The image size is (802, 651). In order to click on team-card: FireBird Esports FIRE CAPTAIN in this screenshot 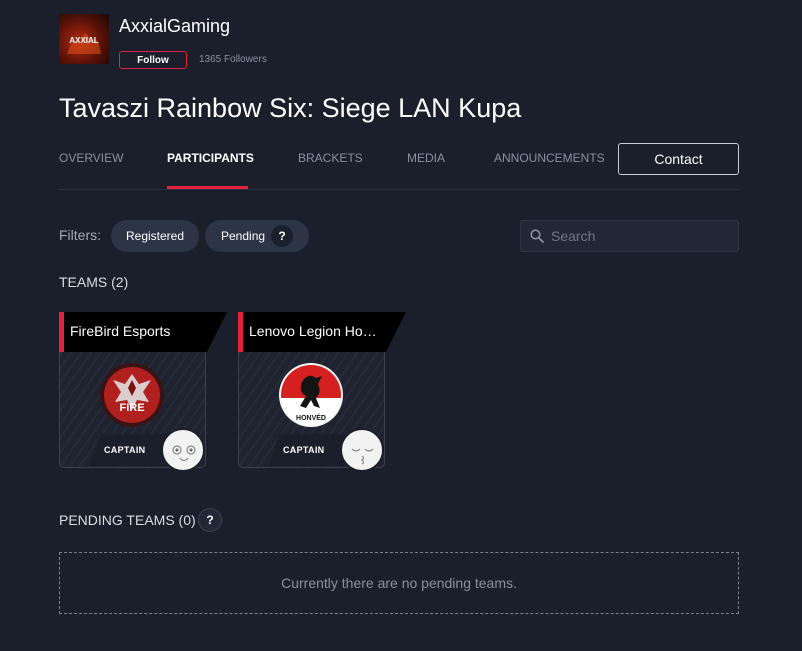, I will do `click(143, 392)`.